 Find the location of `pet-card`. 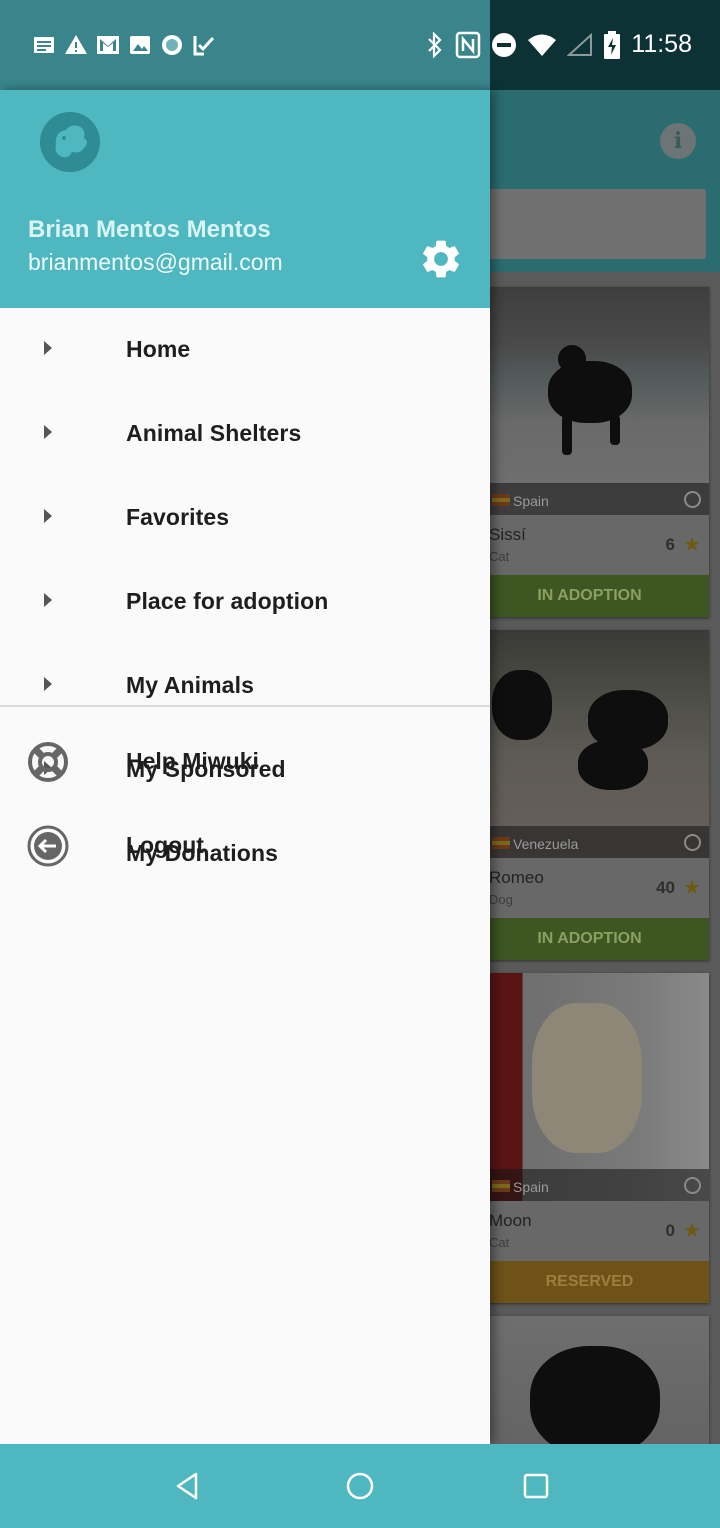

pet-card is located at coordinates (589, 1380).